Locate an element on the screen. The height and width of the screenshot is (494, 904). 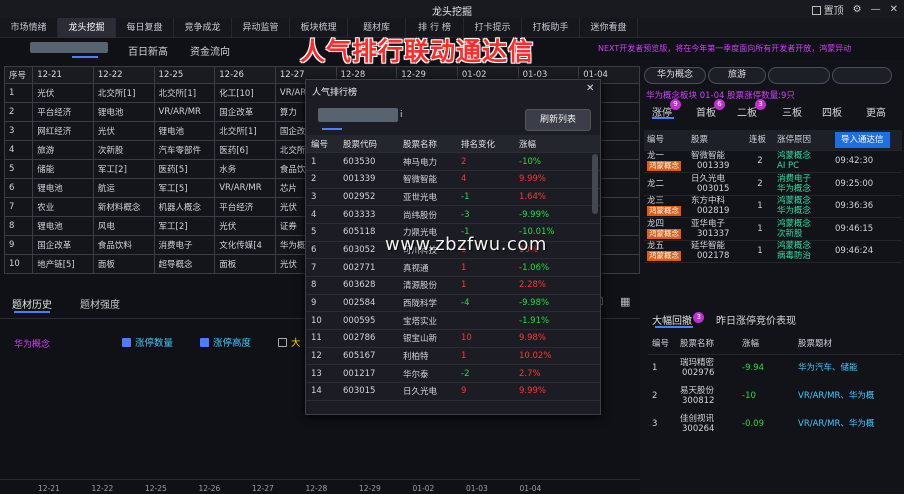
theme-cell: 军工[5] is located at coordinates (184, 188).